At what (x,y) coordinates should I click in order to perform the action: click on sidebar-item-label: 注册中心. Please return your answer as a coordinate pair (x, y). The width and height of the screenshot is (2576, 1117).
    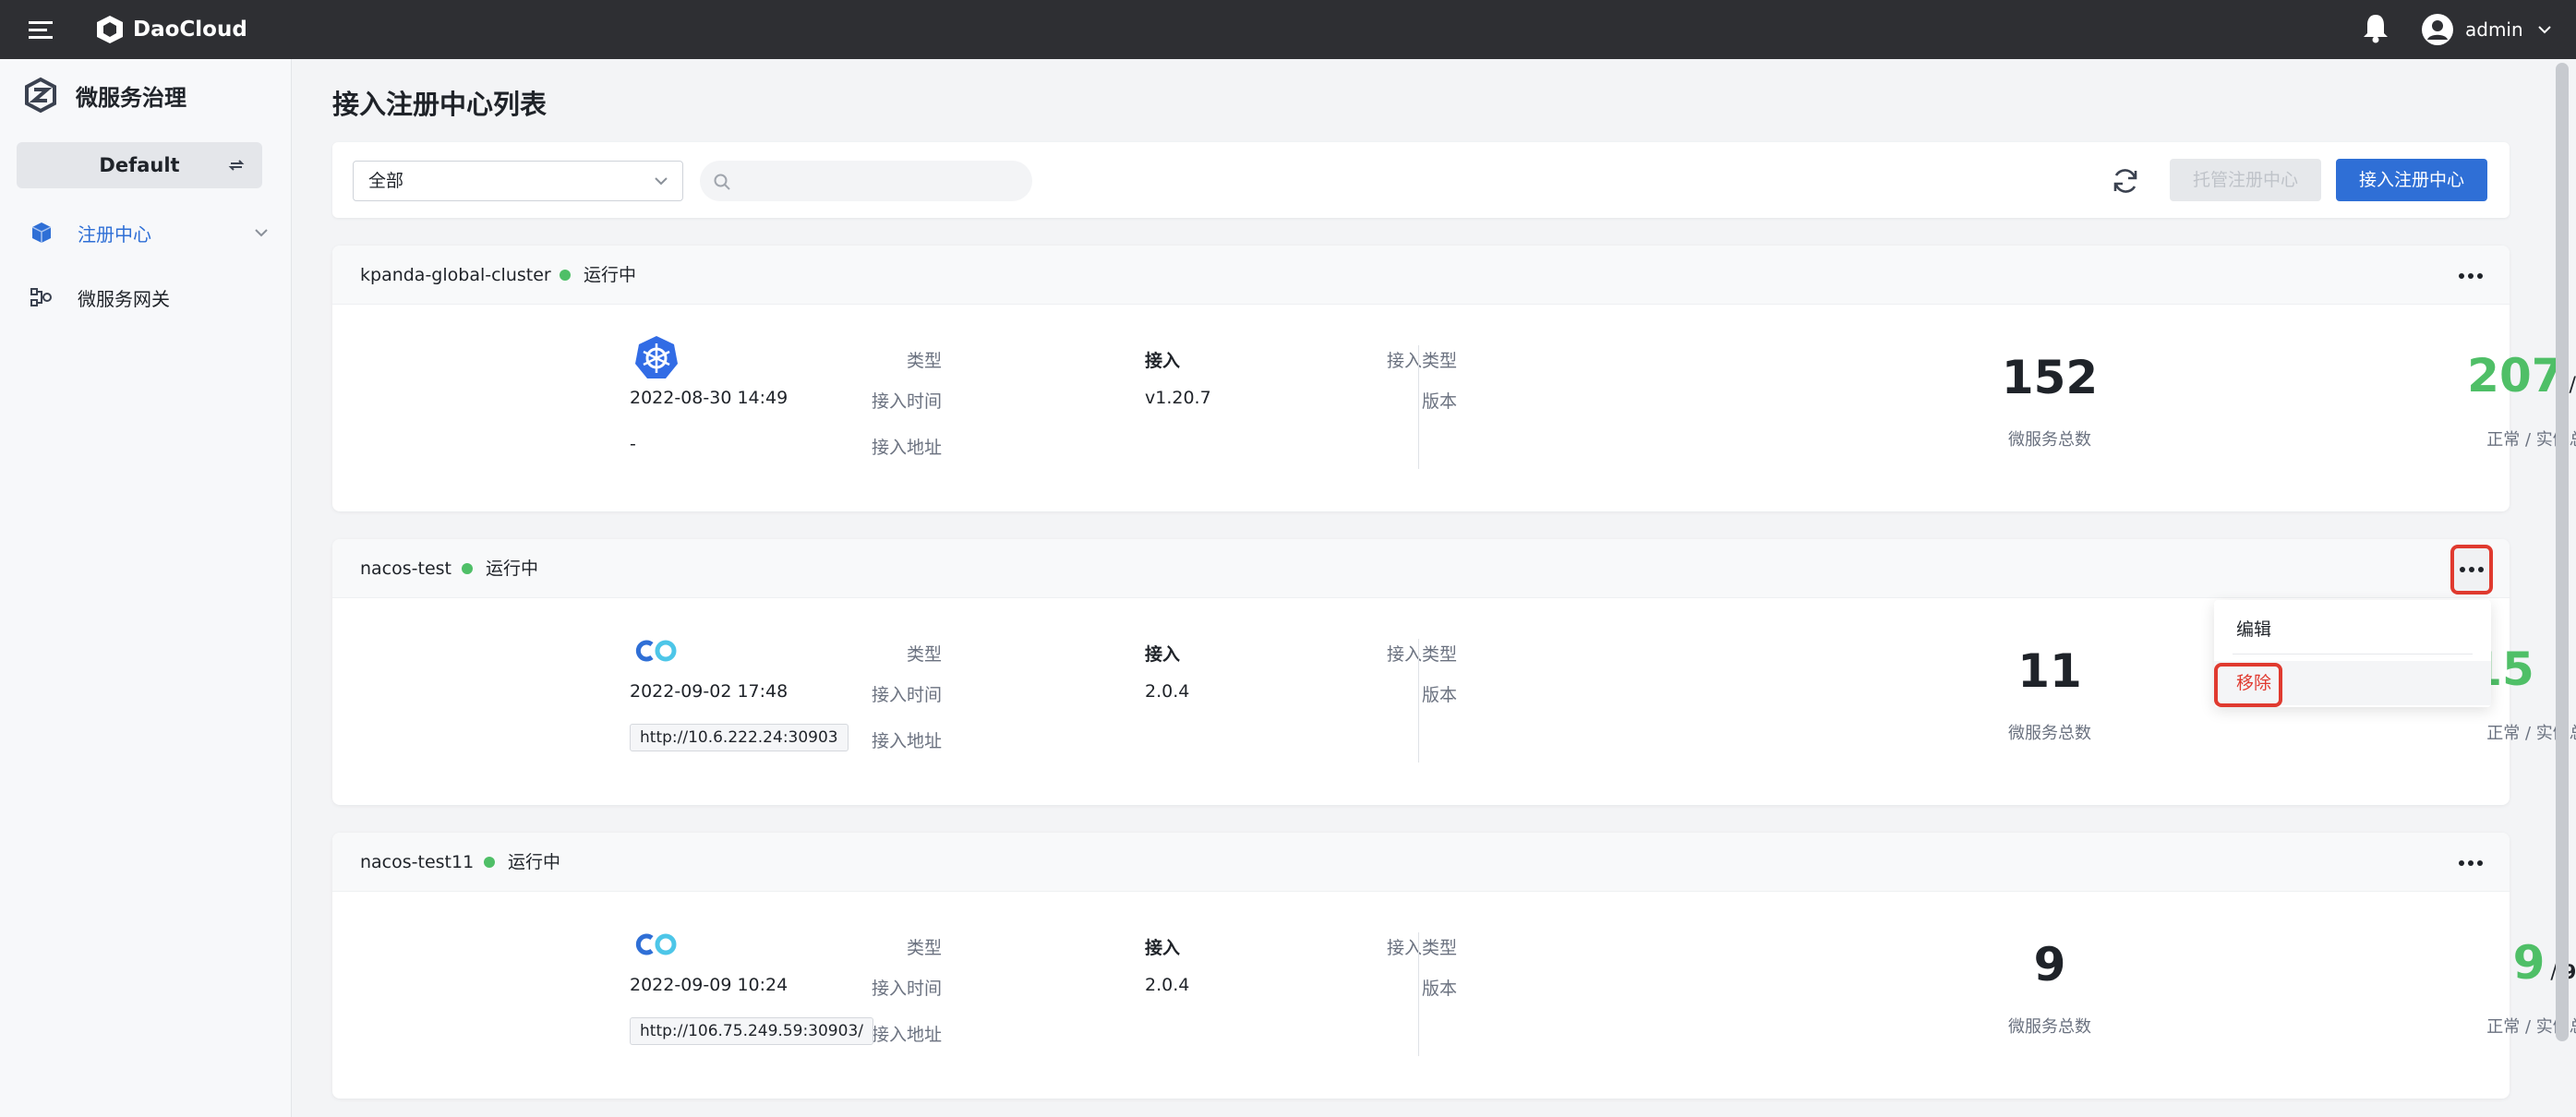
    Looking at the image, I should click on (114, 234).